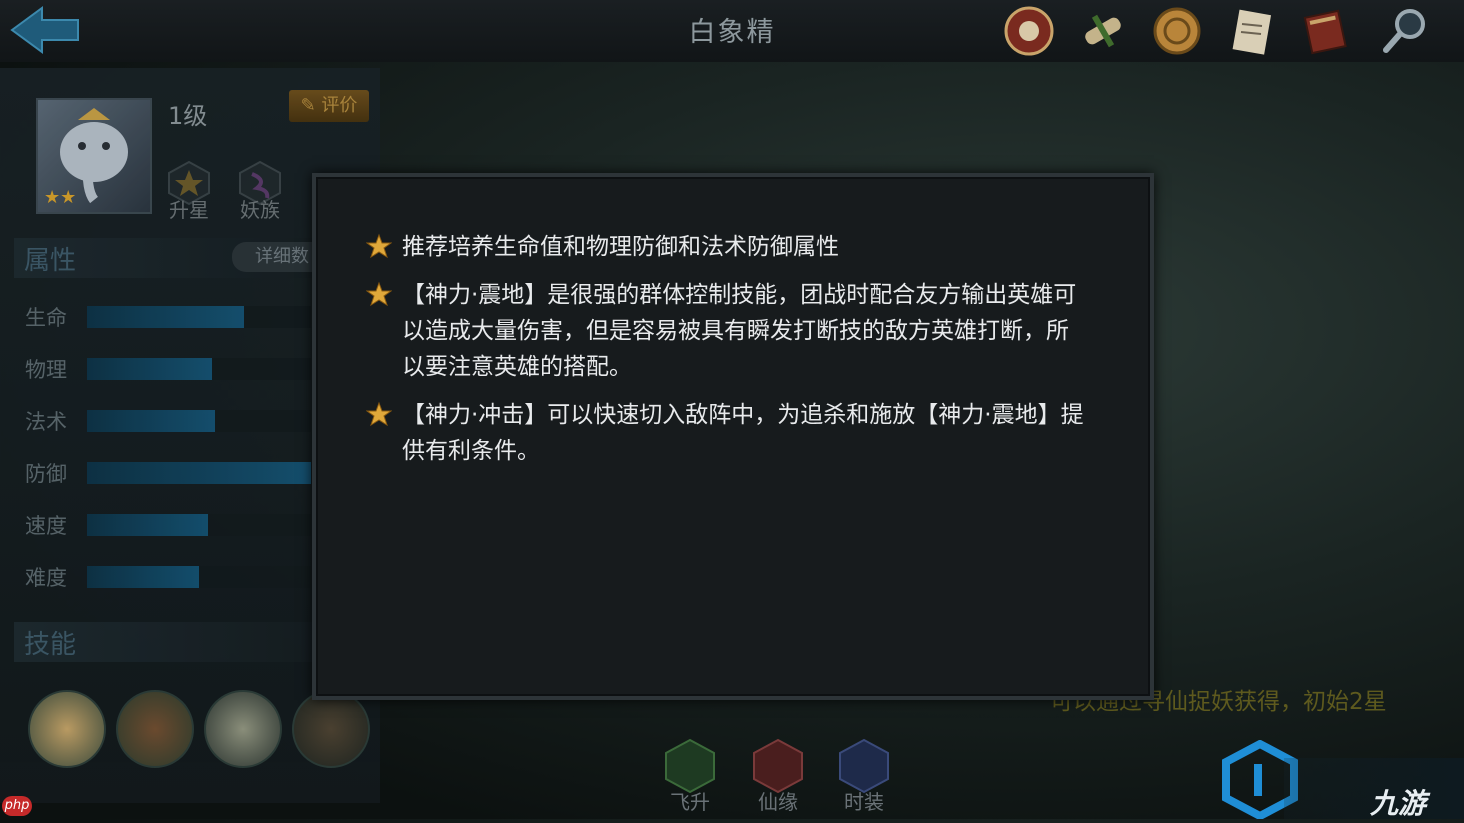 The image size is (1464, 823). I want to click on stat-row: 生命, so click(164, 316).